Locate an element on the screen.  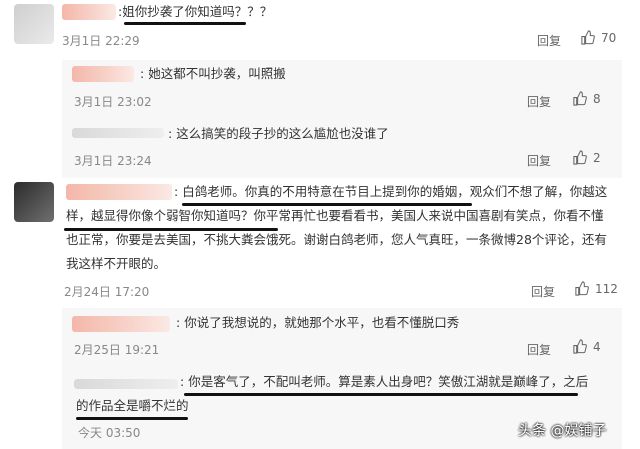
like-button: 70 is located at coordinates (598, 37).